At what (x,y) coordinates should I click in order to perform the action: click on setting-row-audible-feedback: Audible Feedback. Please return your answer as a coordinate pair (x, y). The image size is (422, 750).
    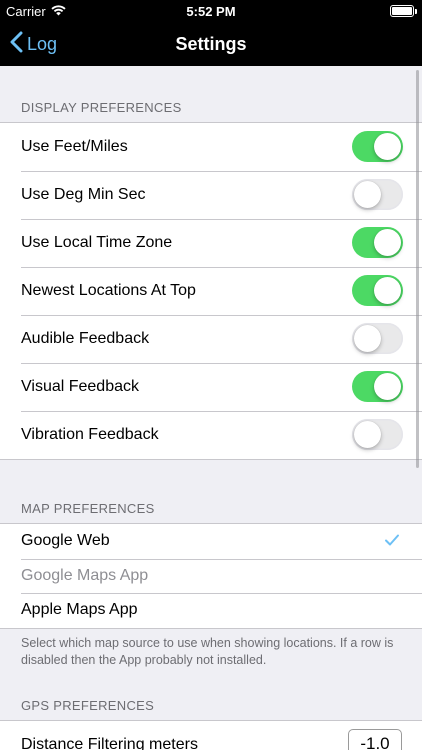
    Looking at the image, I should click on (211, 339).